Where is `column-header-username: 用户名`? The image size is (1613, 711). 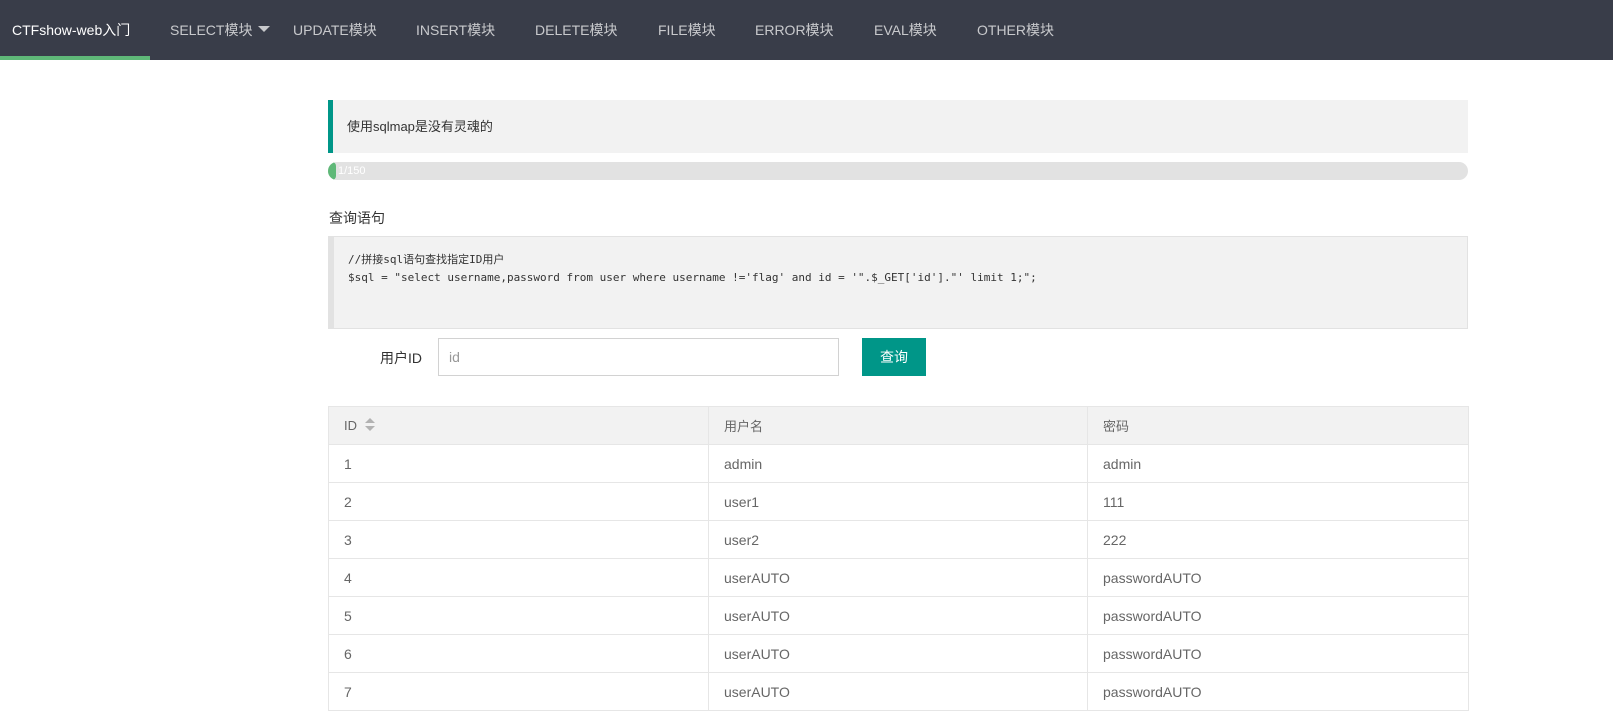
column-header-username: 用户名 is located at coordinates (898, 425).